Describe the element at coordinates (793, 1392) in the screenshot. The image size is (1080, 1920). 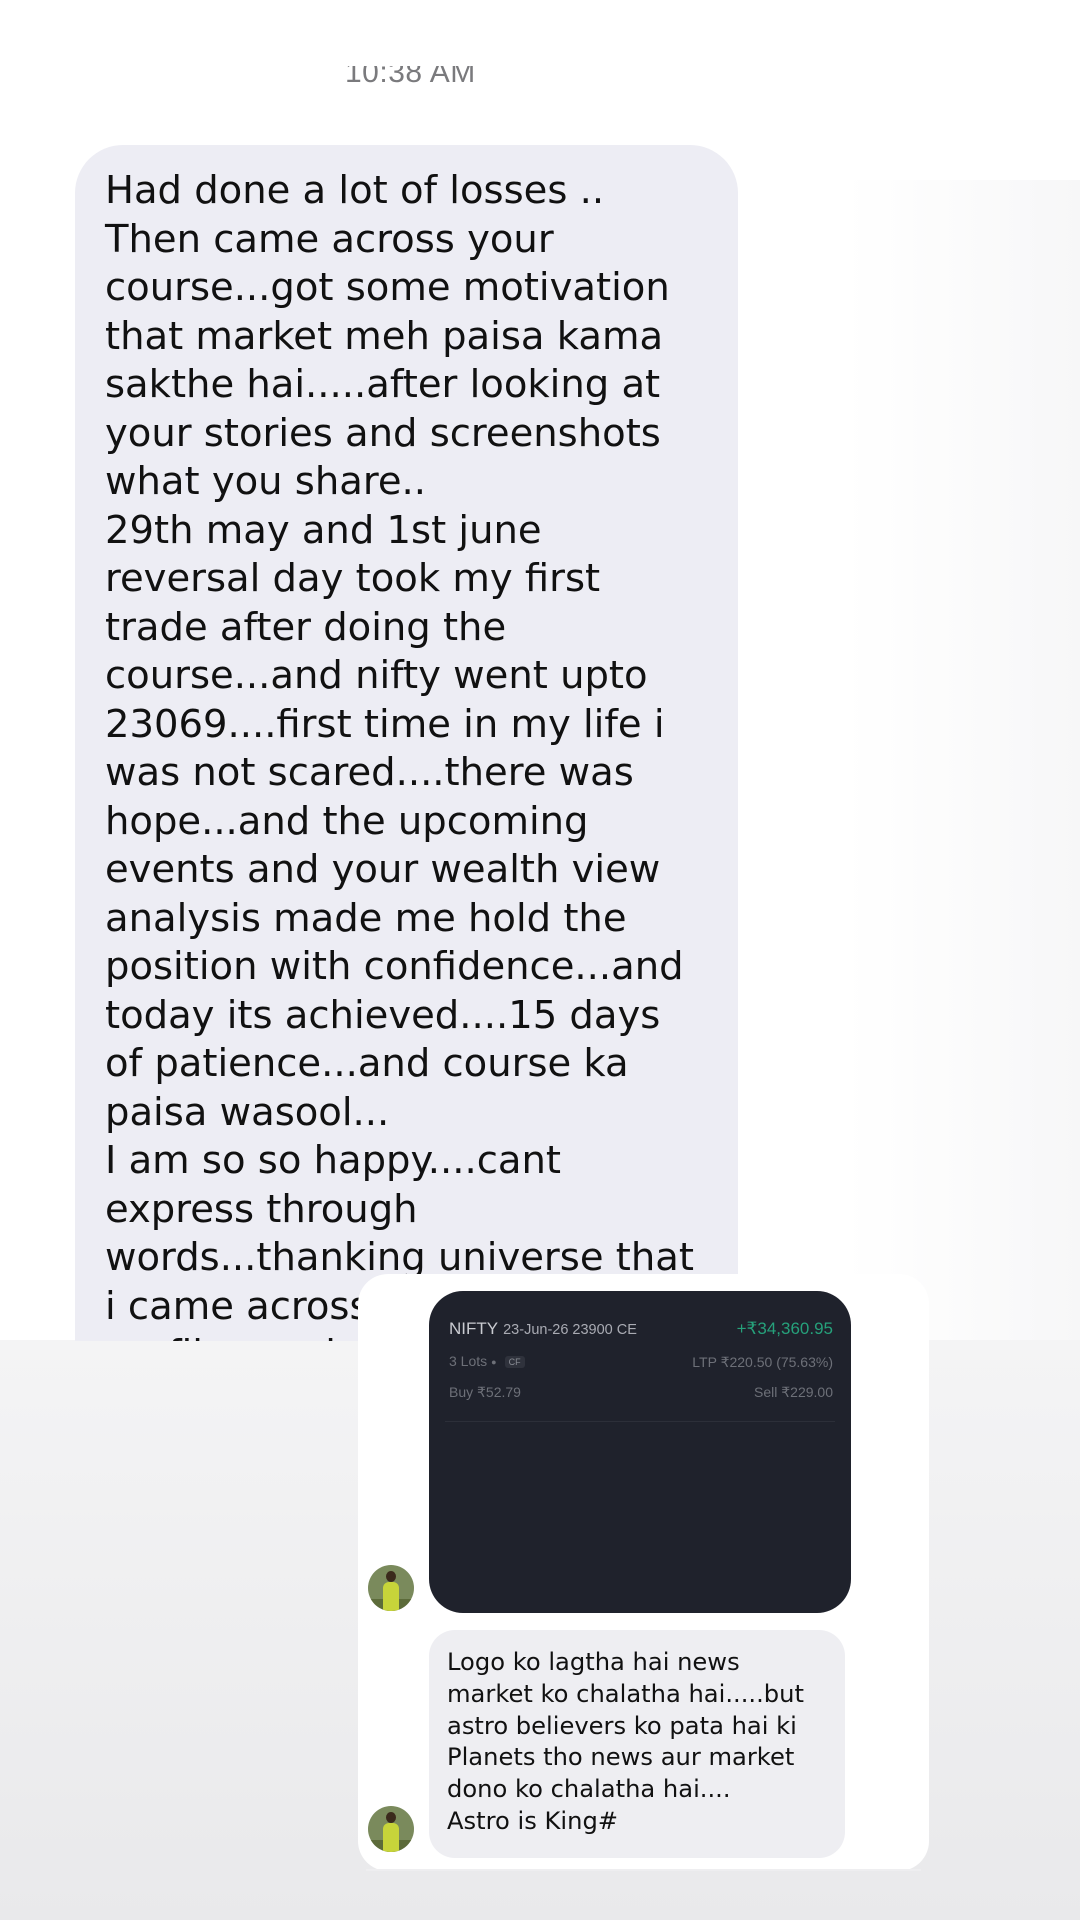
I see `trade-sell-price: Sell ₹229.00` at that location.